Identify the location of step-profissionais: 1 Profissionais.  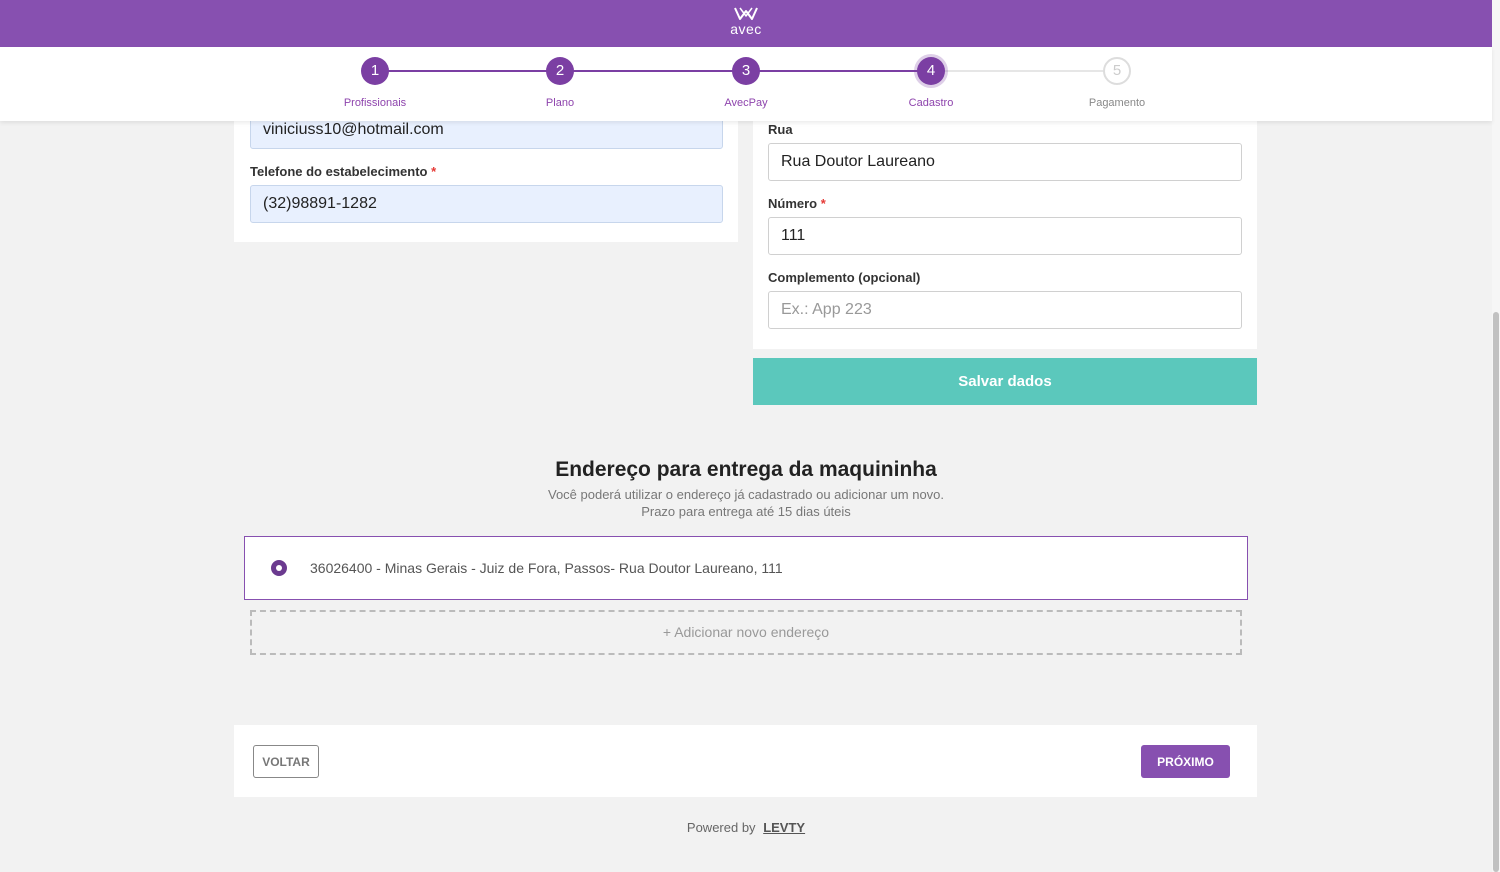
(375, 83).